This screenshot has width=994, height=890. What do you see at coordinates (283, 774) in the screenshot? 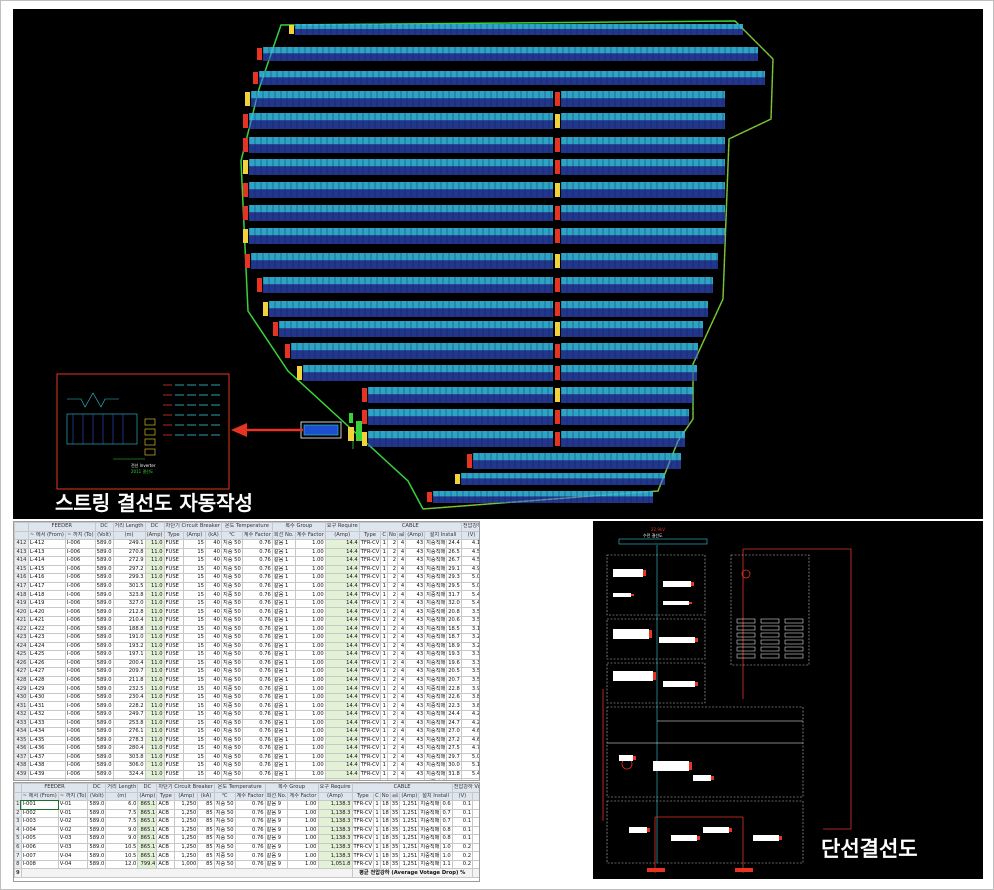
I see `table-cell: 같음 1` at bounding box center [283, 774].